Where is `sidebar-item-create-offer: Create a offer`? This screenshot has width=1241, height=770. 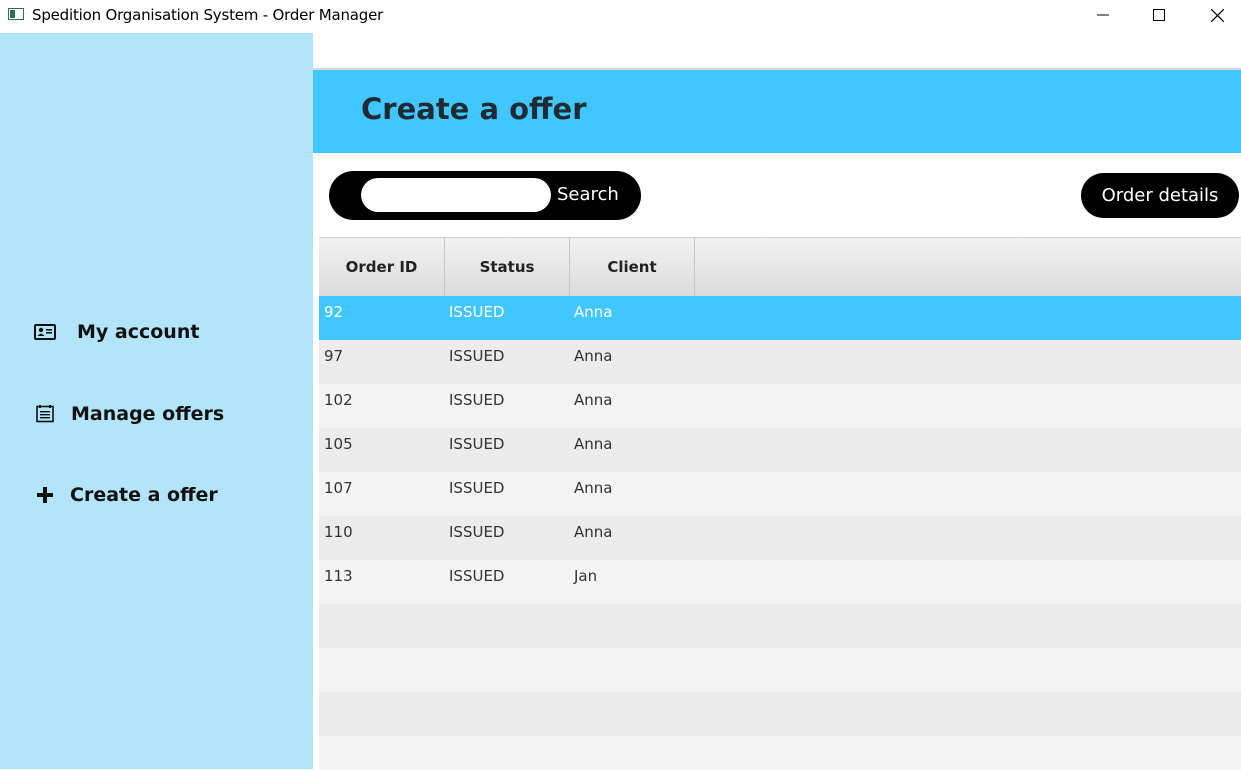 sidebar-item-create-offer: Create a offer is located at coordinates (126, 495).